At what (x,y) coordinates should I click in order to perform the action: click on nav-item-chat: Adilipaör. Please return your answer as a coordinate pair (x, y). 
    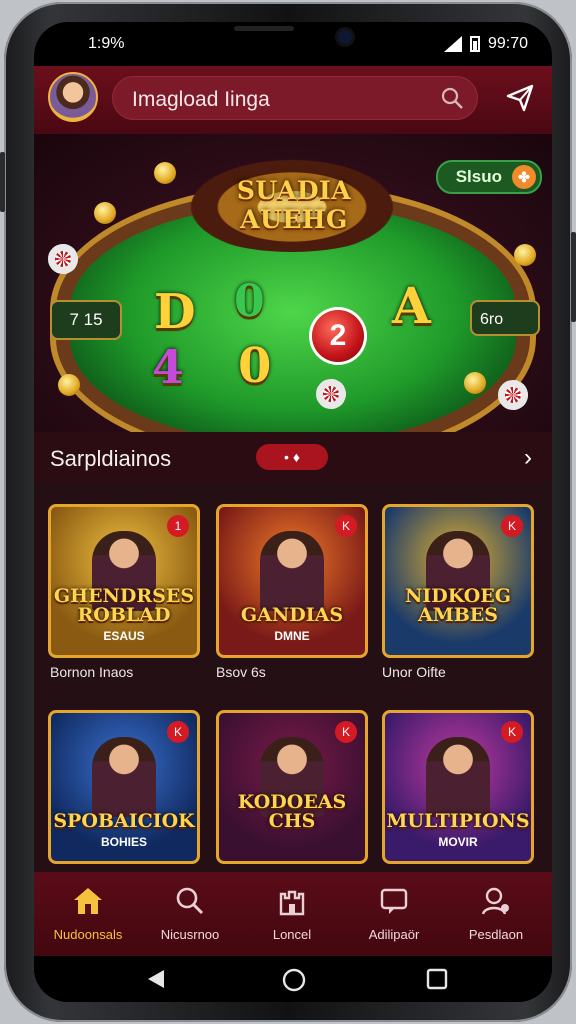
    Looking at the image, I should click on (394, 914).